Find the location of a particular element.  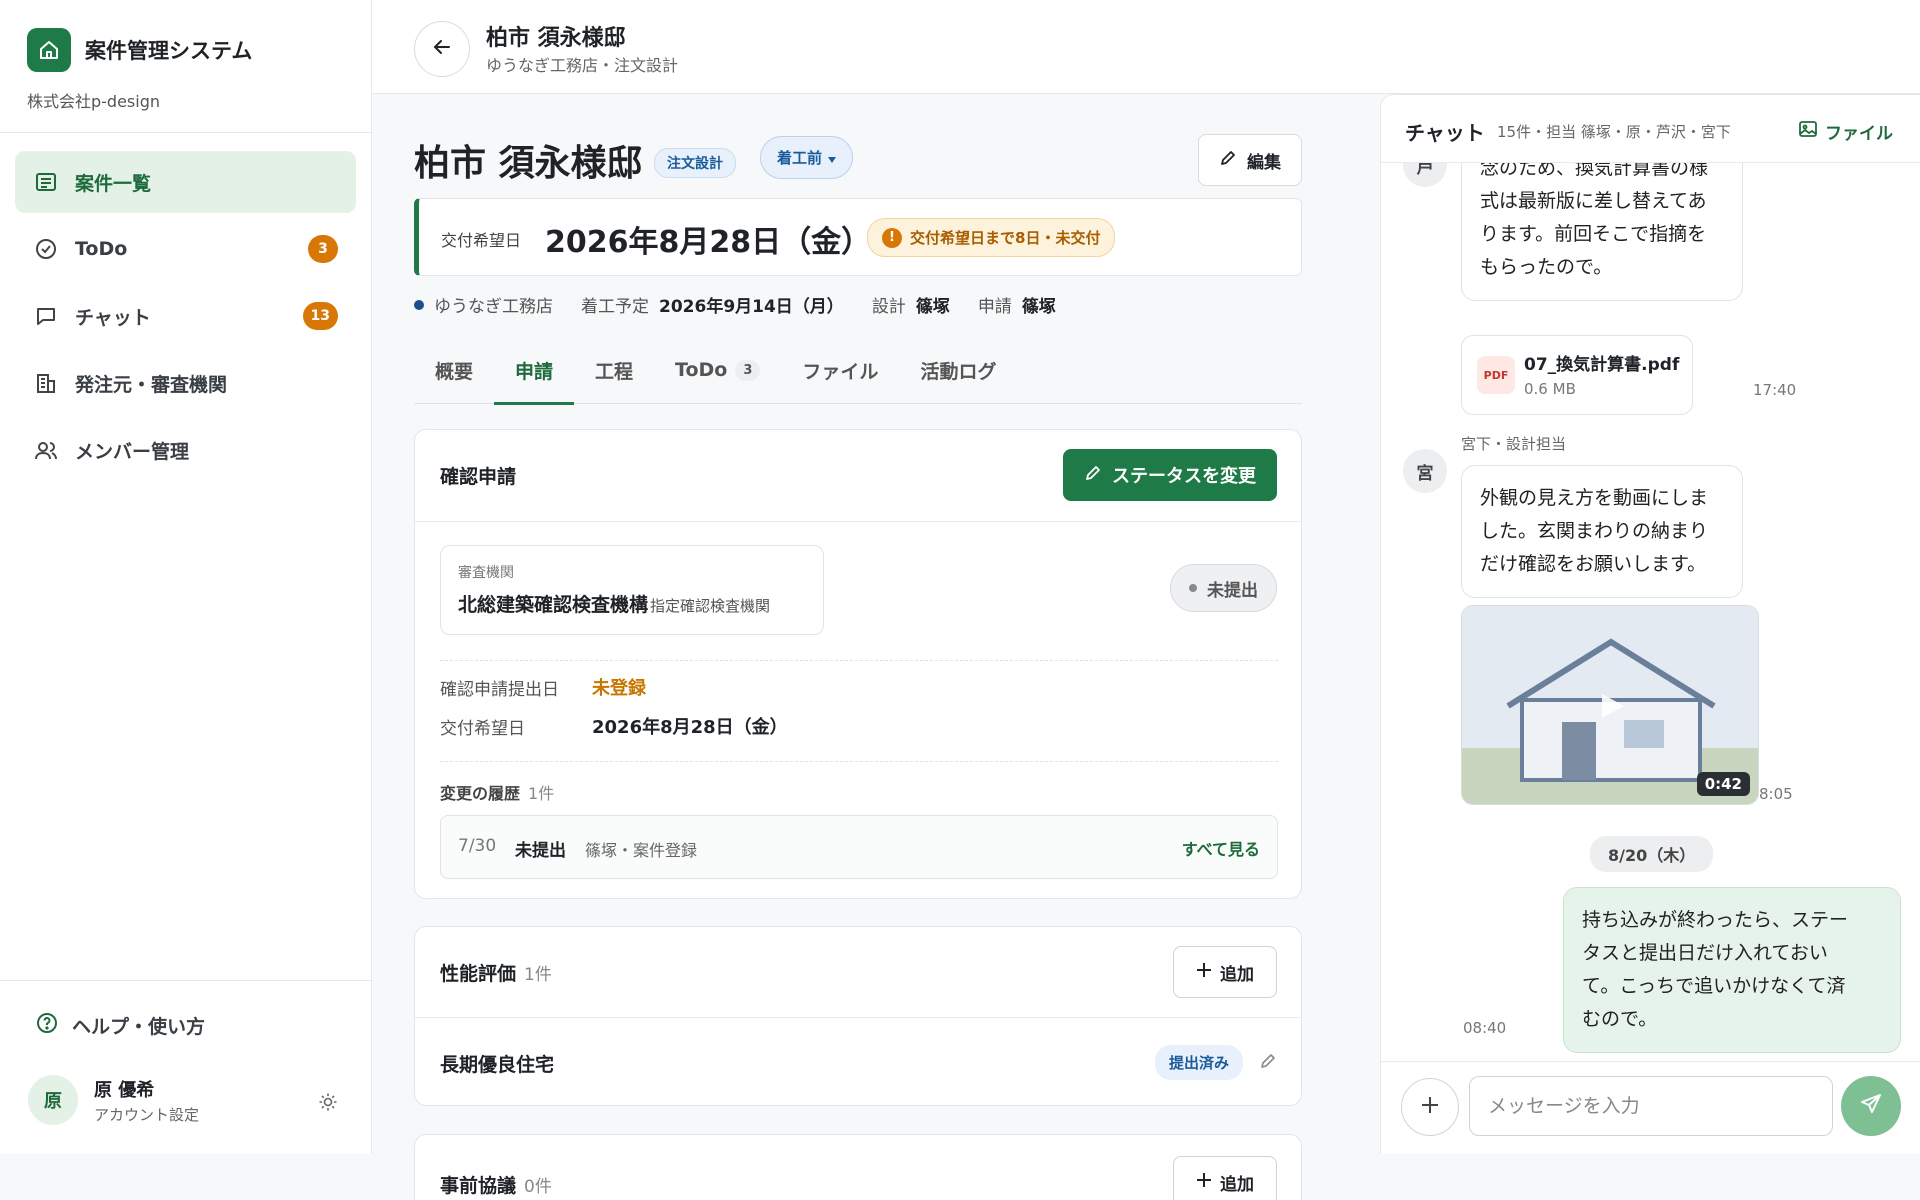

video-attachment: 0:42 is located at coordinates (1610, 705).